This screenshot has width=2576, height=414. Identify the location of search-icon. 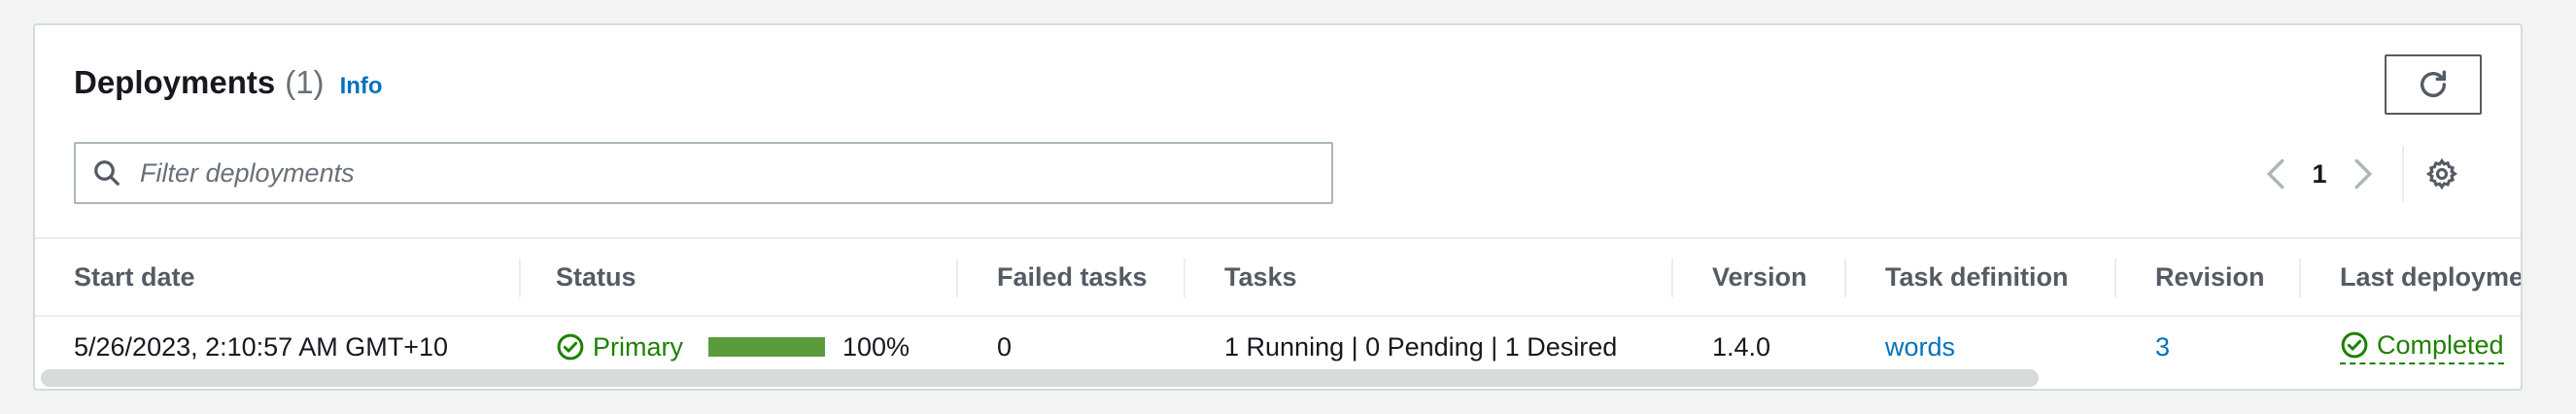
(107, 173).